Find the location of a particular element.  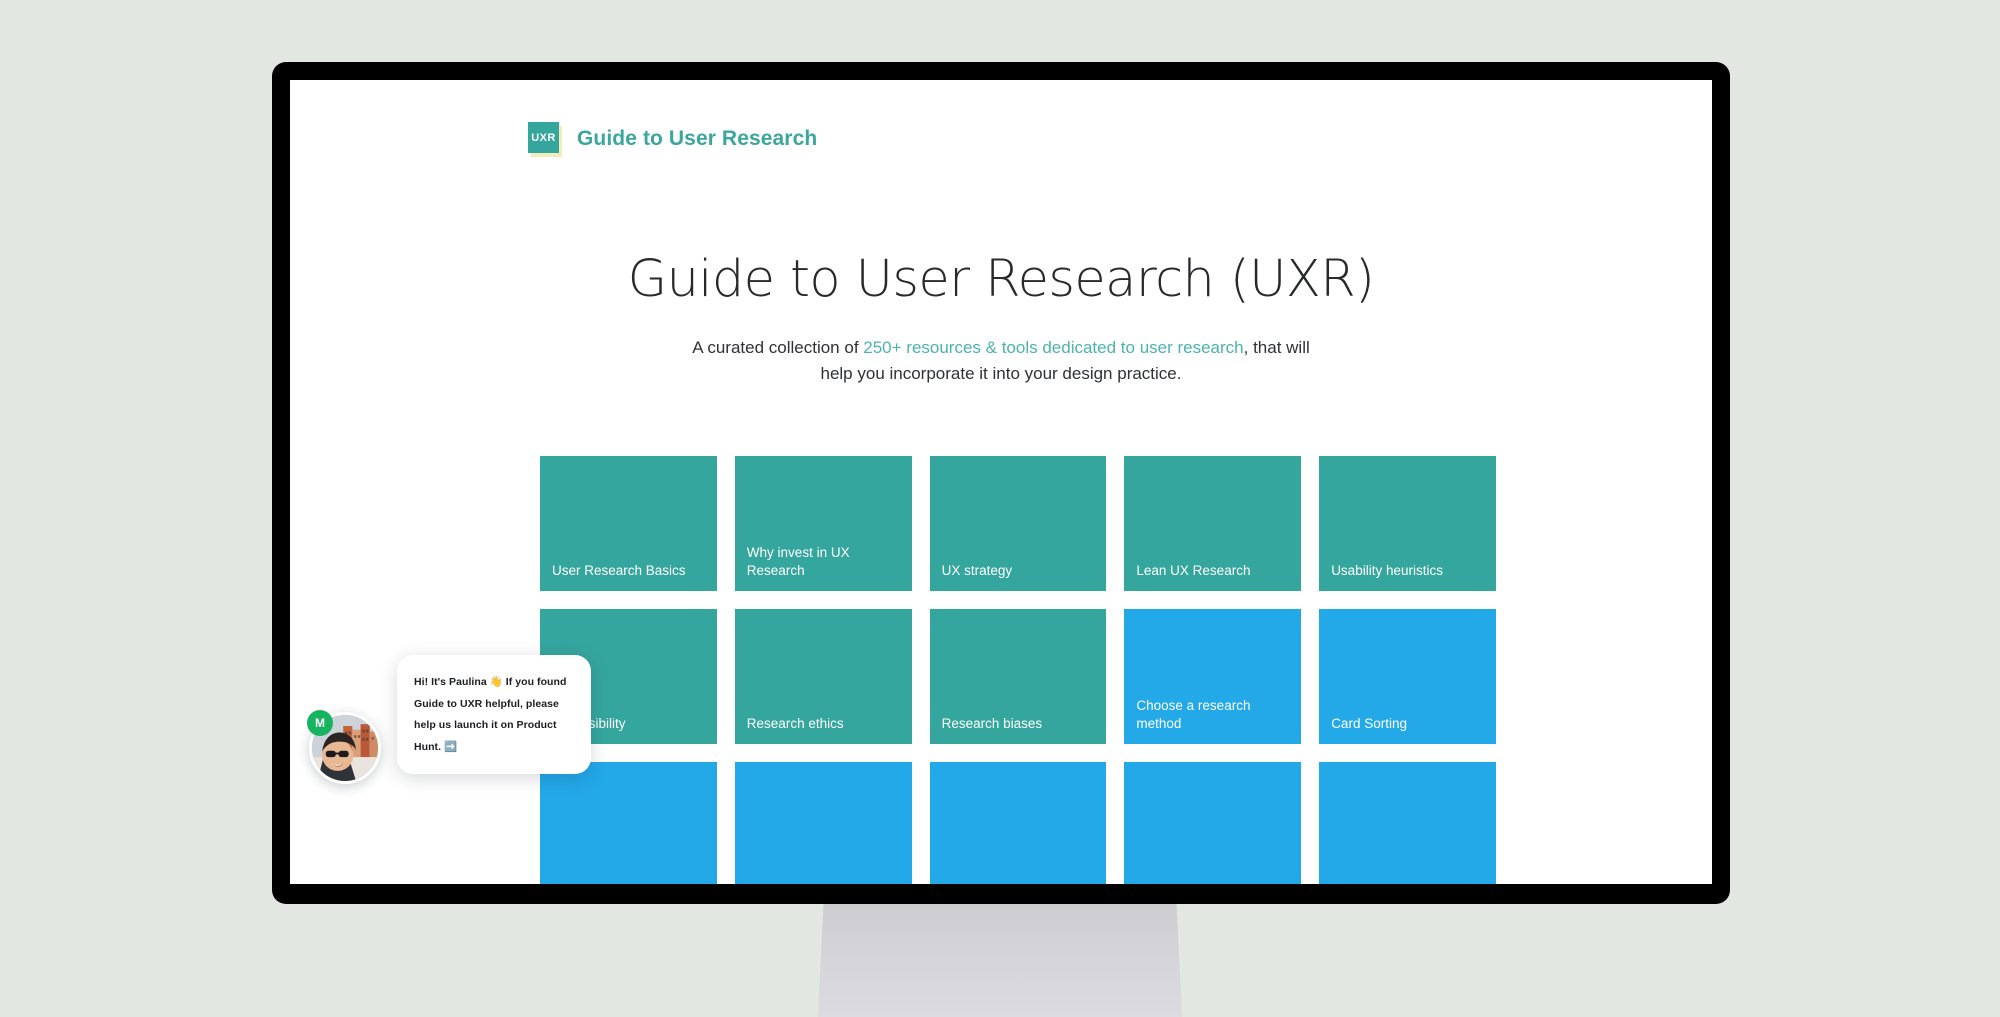

topic-card-label: Usability heuristics is located at coordinates (1387, 570).